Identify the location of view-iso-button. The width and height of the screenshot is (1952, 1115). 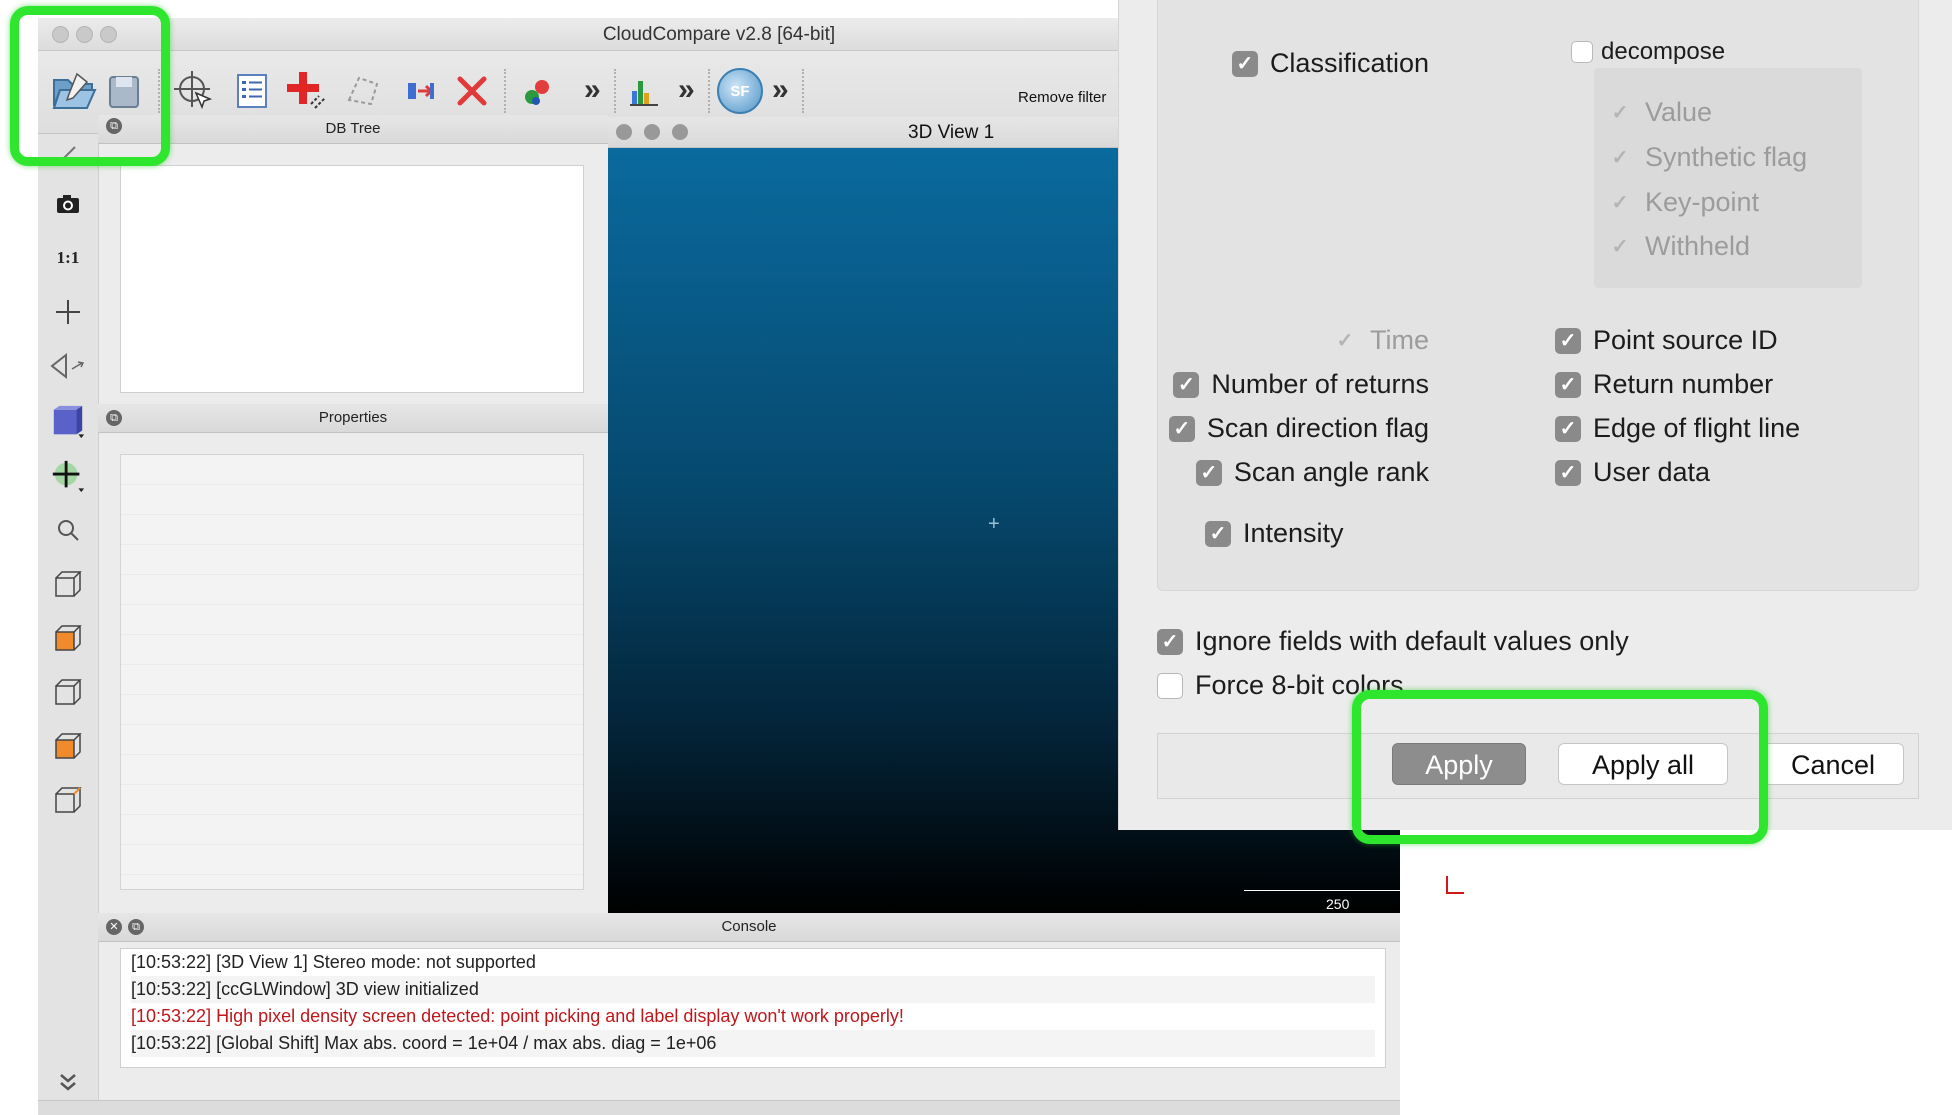
(68, 800).